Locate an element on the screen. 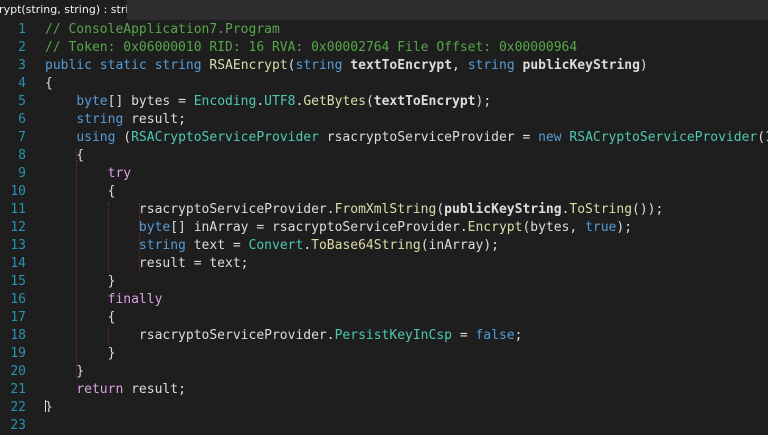 Image resolution: width=768 pixels, height=435 pixels. code-token: true is located at coordinates (601, 227).